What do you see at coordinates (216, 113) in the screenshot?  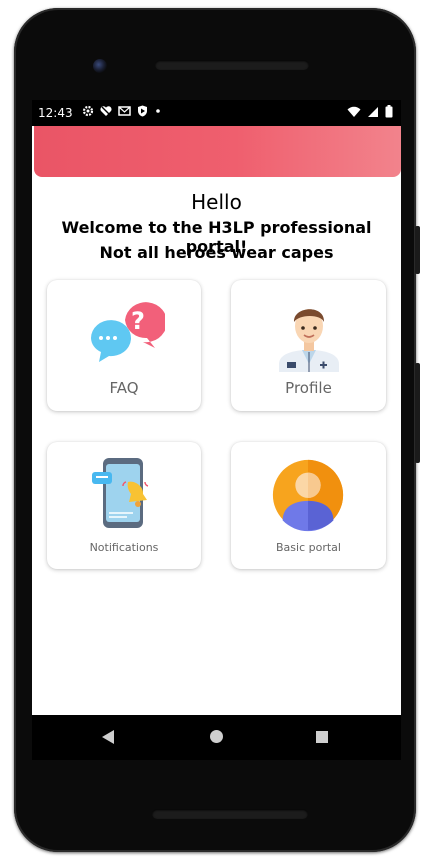 I see `status-bar: 12:43` at bounding box center [216, 113].